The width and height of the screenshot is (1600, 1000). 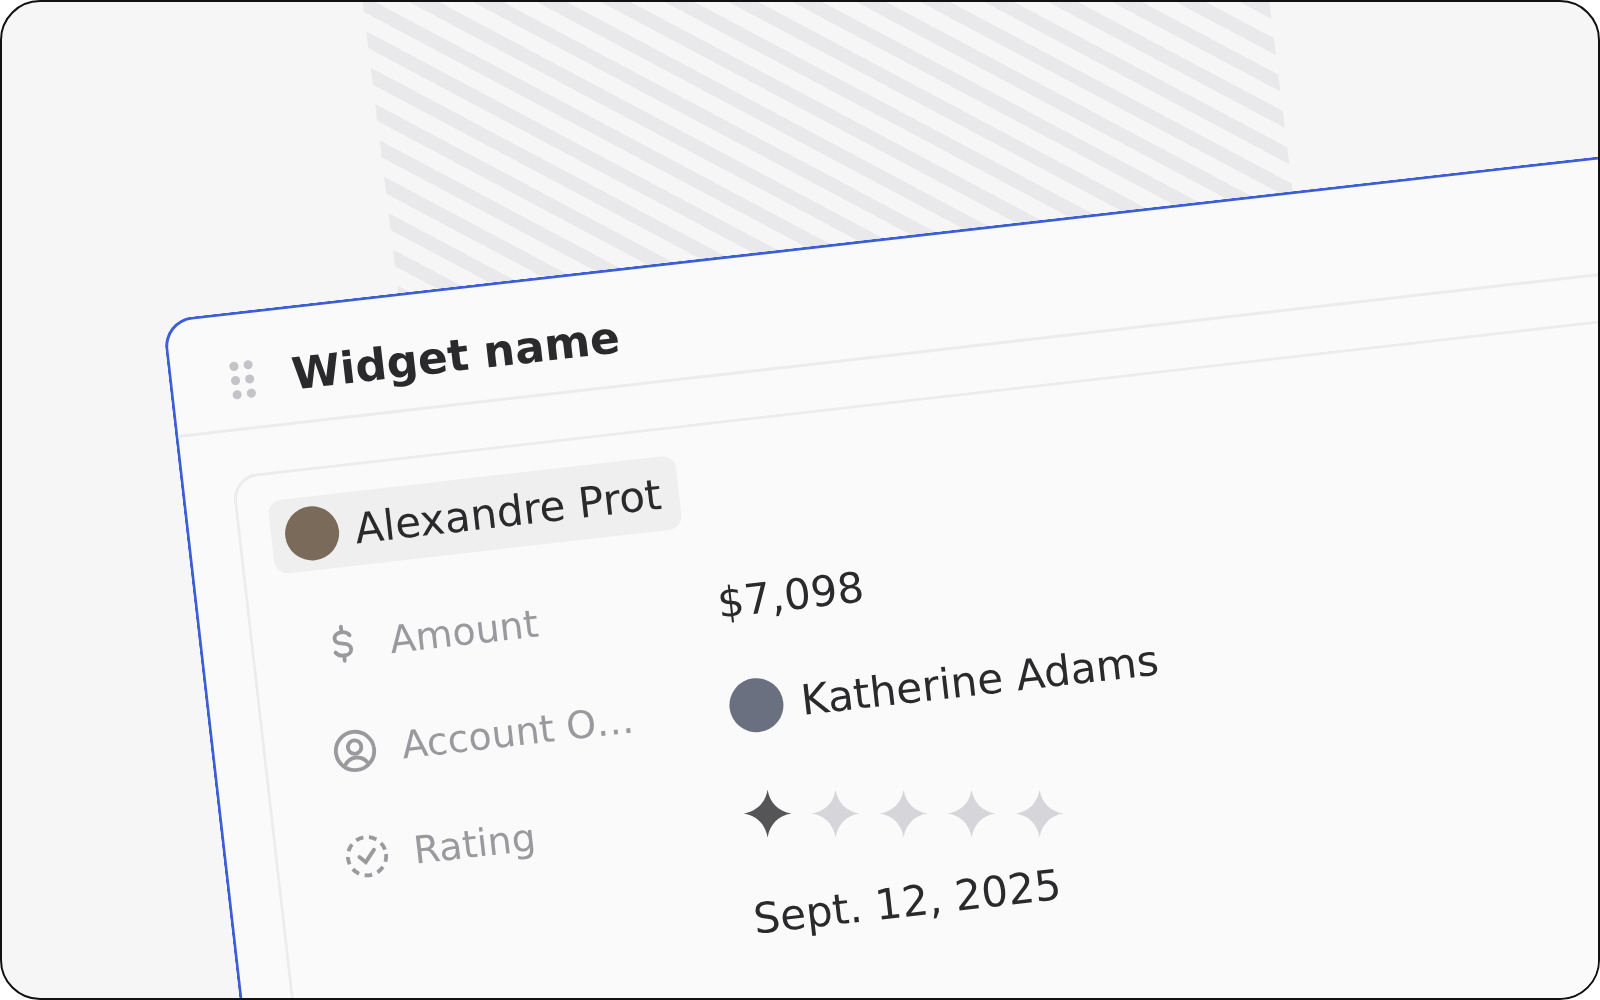 I want to click on field-value: Sept. 12, 2025, so click(x=907, y=901).